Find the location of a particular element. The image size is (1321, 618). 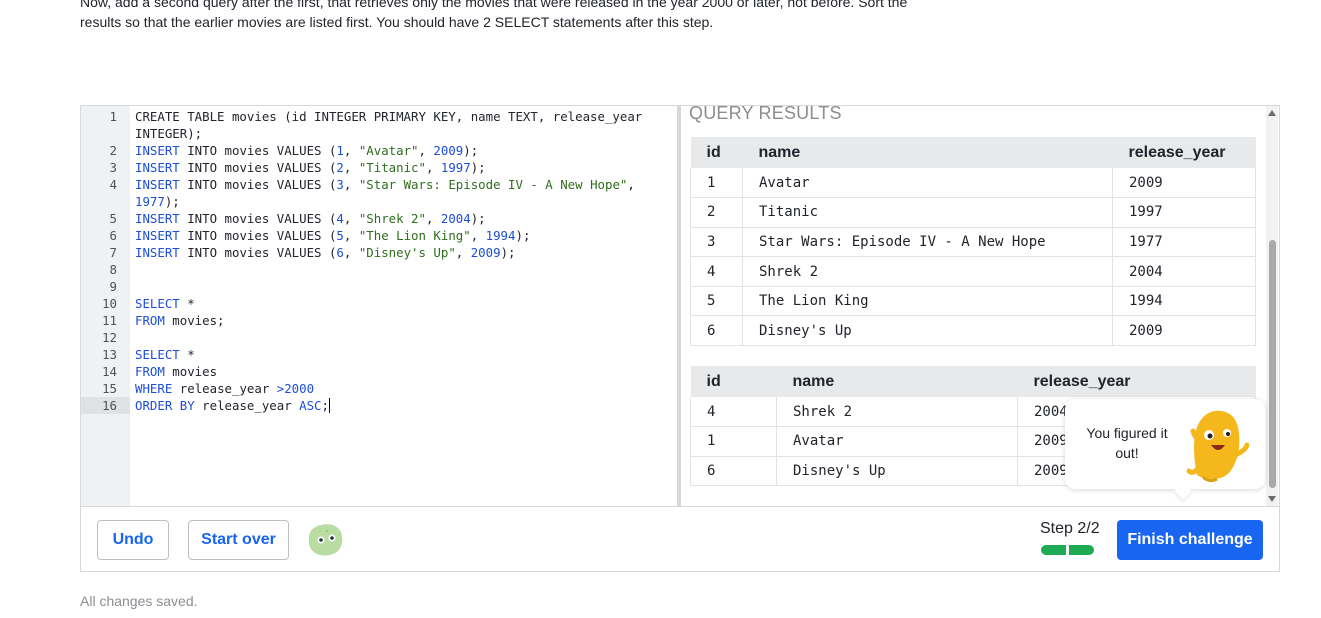

table-cell: 1994 is located at coordinates (1184, 301).